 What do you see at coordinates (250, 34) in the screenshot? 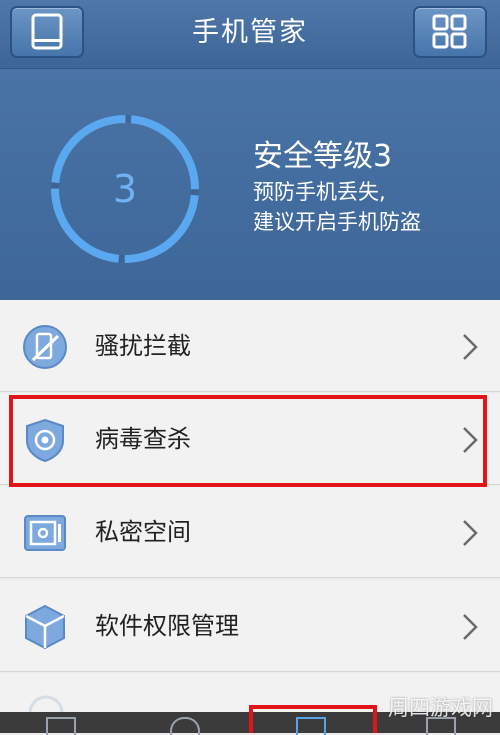
I see `app-header: 手机管家` at bounding box center [250, 34].